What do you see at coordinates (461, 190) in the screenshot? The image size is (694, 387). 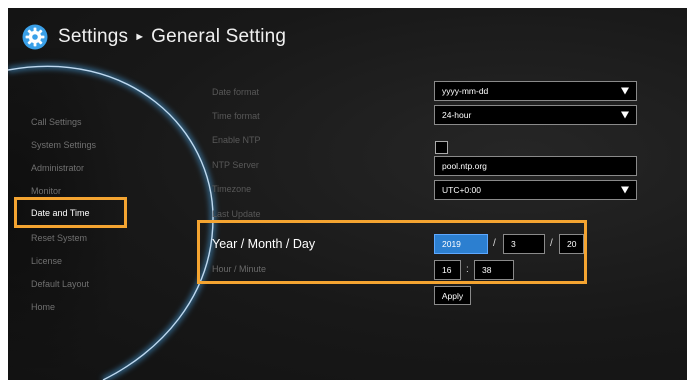 I see `timezone-value: UTC+0:00` at bounding box center [461, 190].